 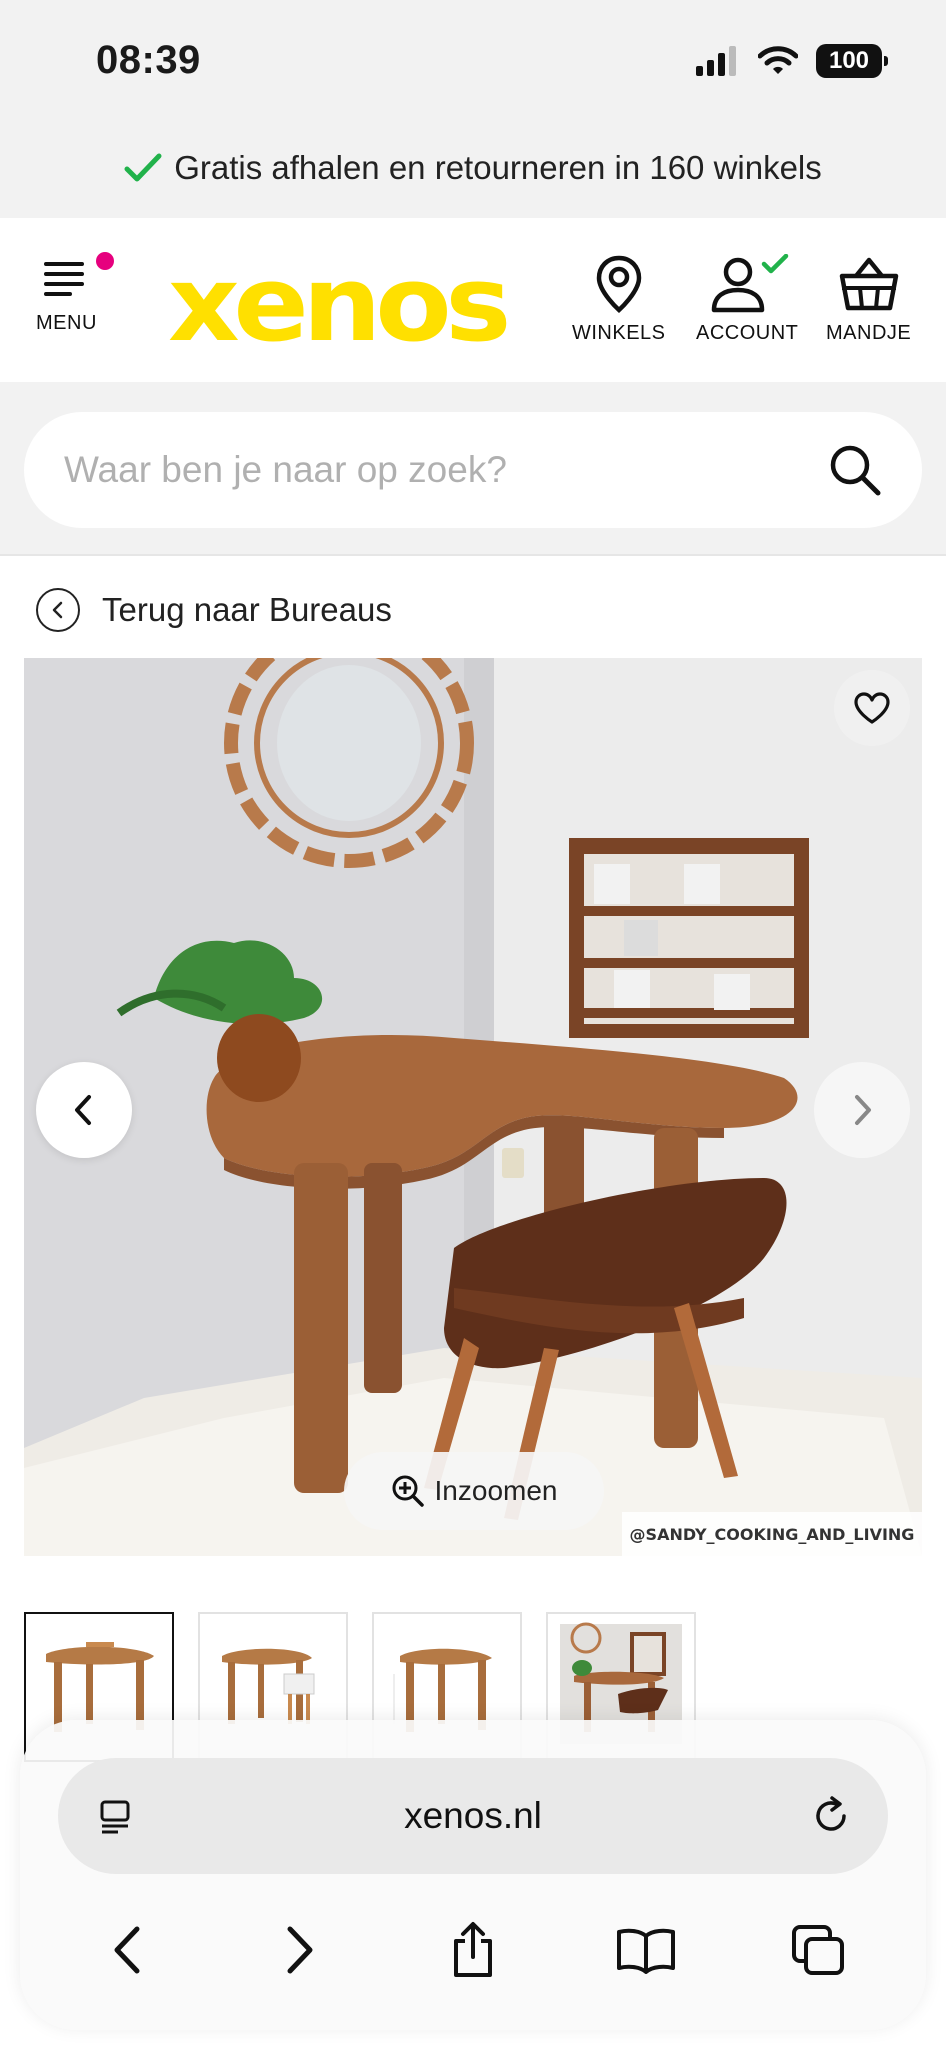 What do you see at coordinates (285, 469) in the screenshot?
I see `search-placeholder: Waar ben je naar op zoek?` at bounding box center [285, 469].